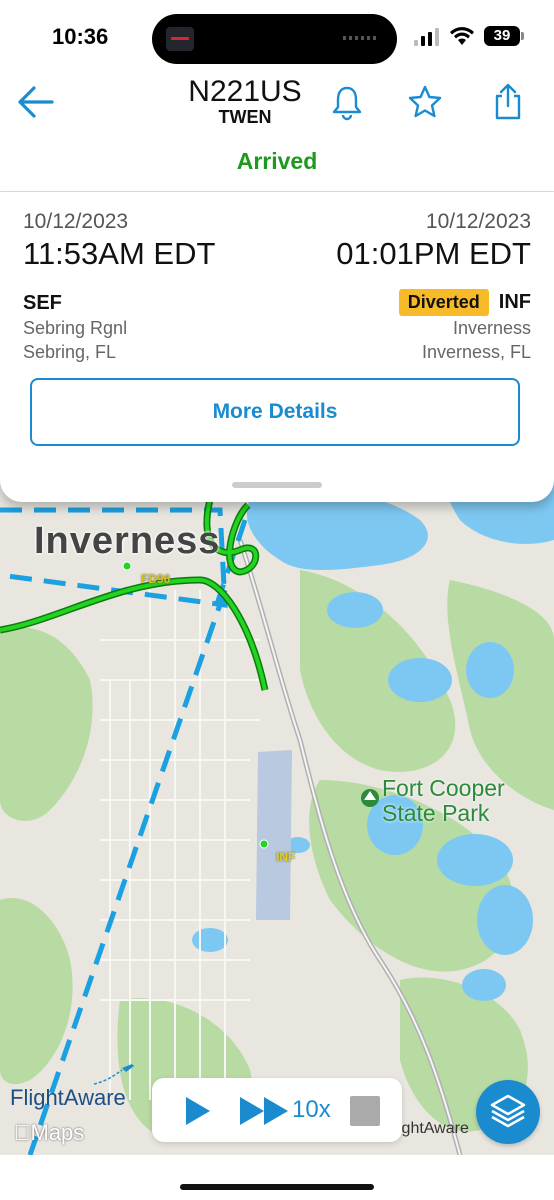  Describe the element at coordinates (443, 788) in the screenshot. I see `park-line-1: Fort Cooper` at that location.